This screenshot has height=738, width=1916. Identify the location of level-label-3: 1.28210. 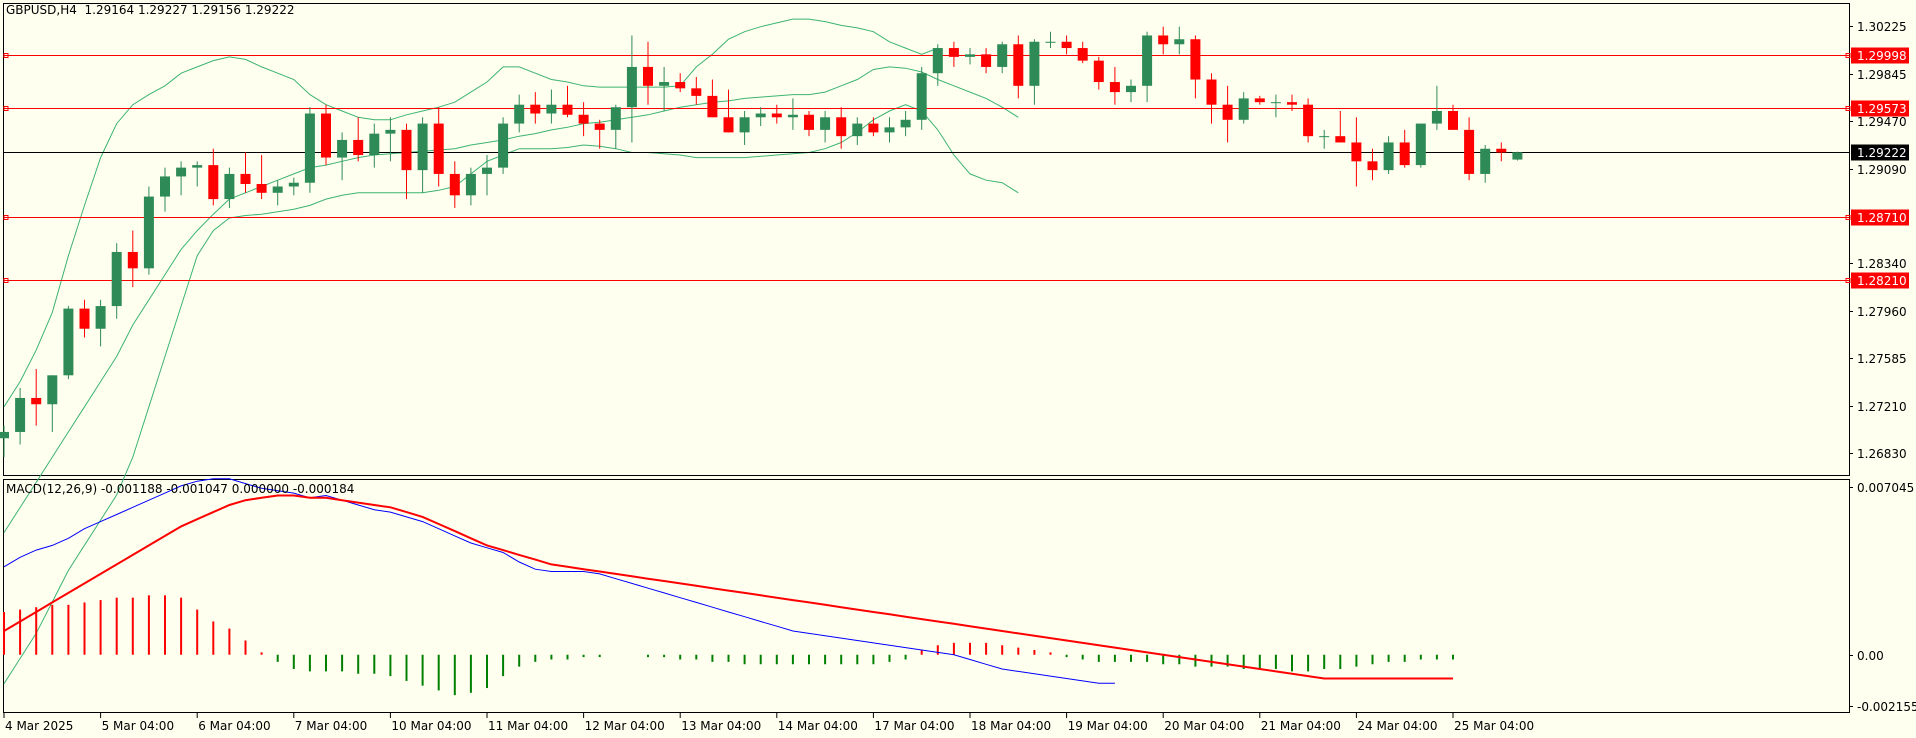
(1882, 281).